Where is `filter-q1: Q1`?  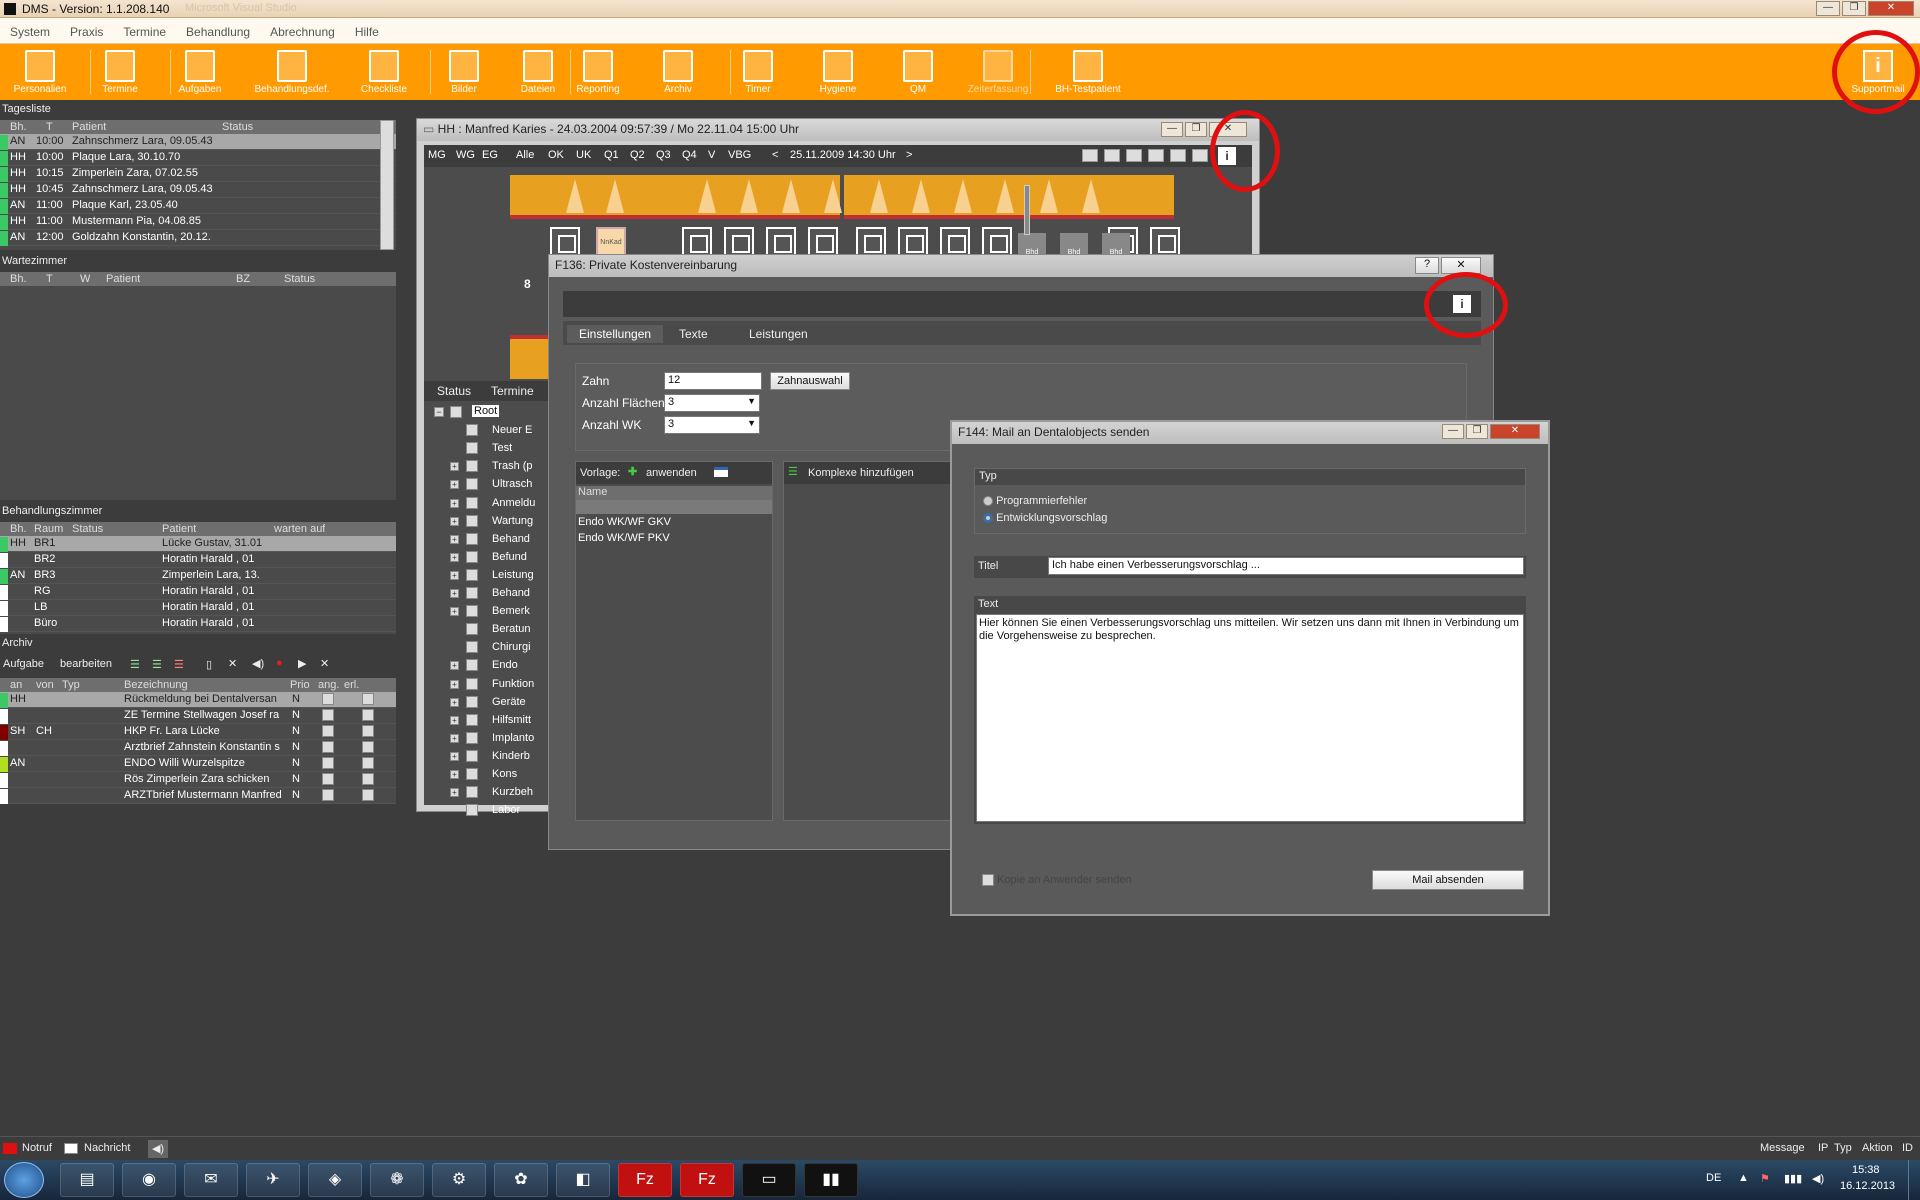 filter-q1: Q1 is located at coordinates (611, 155).